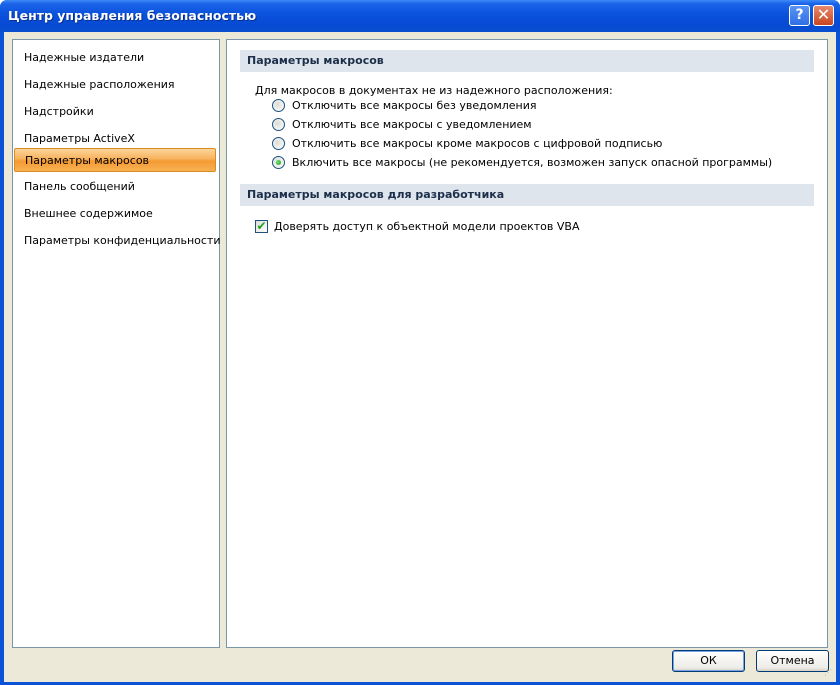  Describe the element at coordinates (527, 61) in the screenshot. I see `macro-settings-header: Параметры макросов` at that location.